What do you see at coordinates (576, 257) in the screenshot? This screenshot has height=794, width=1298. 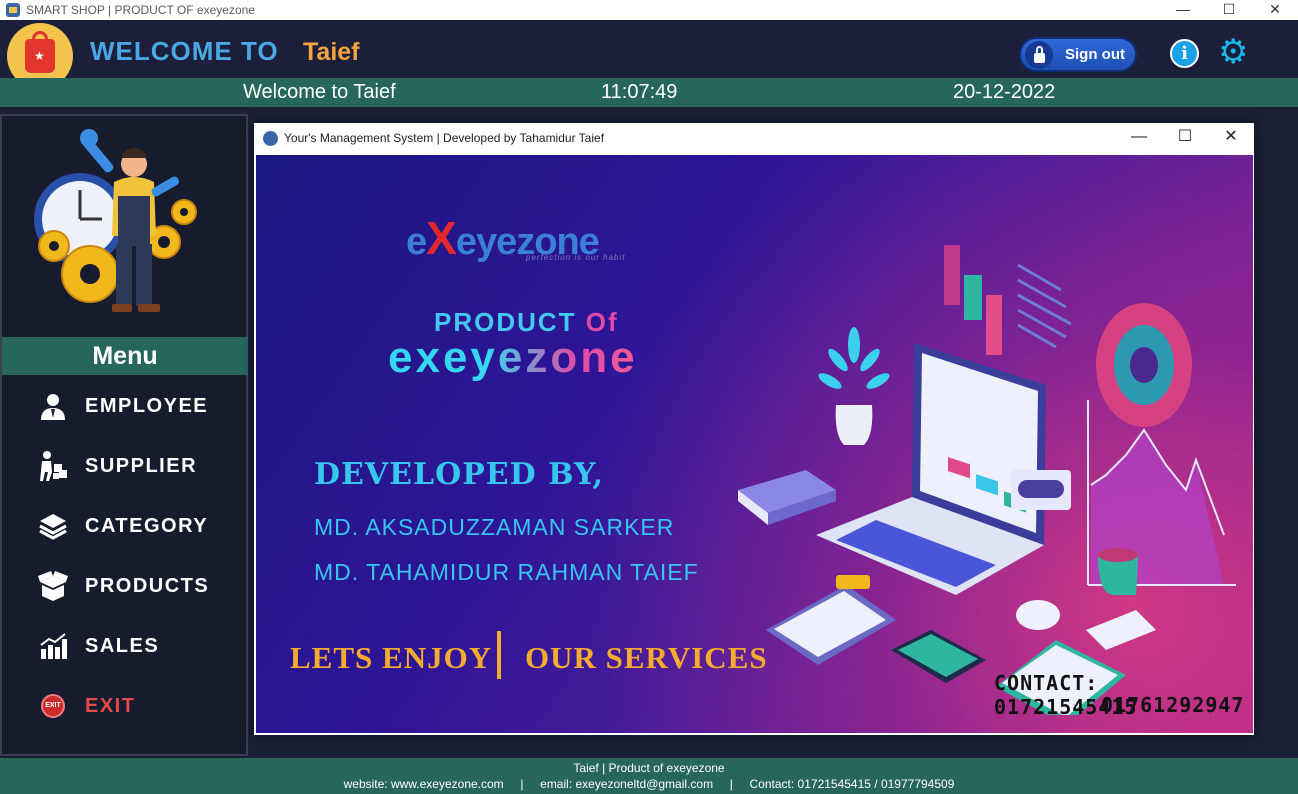 I see `brand-tagline: perfection is our habit` at bounding box center [576, 257].